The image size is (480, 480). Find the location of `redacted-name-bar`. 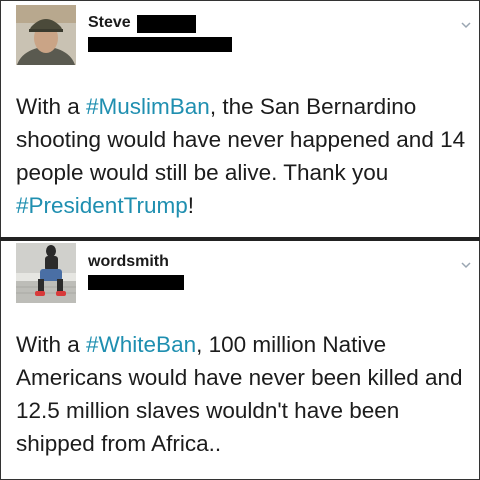

redacted-name-bar is located at coordinates (166, 24).